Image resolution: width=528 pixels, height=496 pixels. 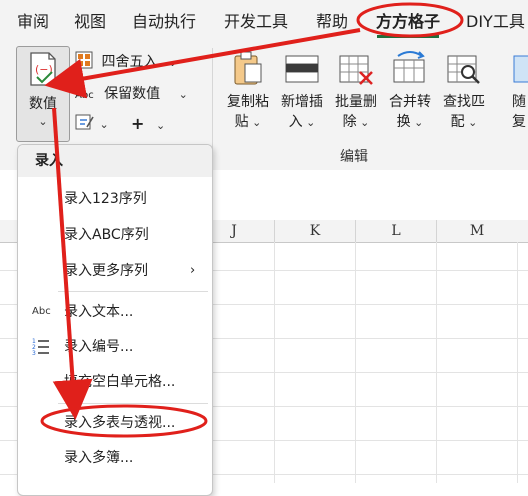 I want to click on batch-delete-button: 批量删 除 ⌄, so click(x=356, y=92).